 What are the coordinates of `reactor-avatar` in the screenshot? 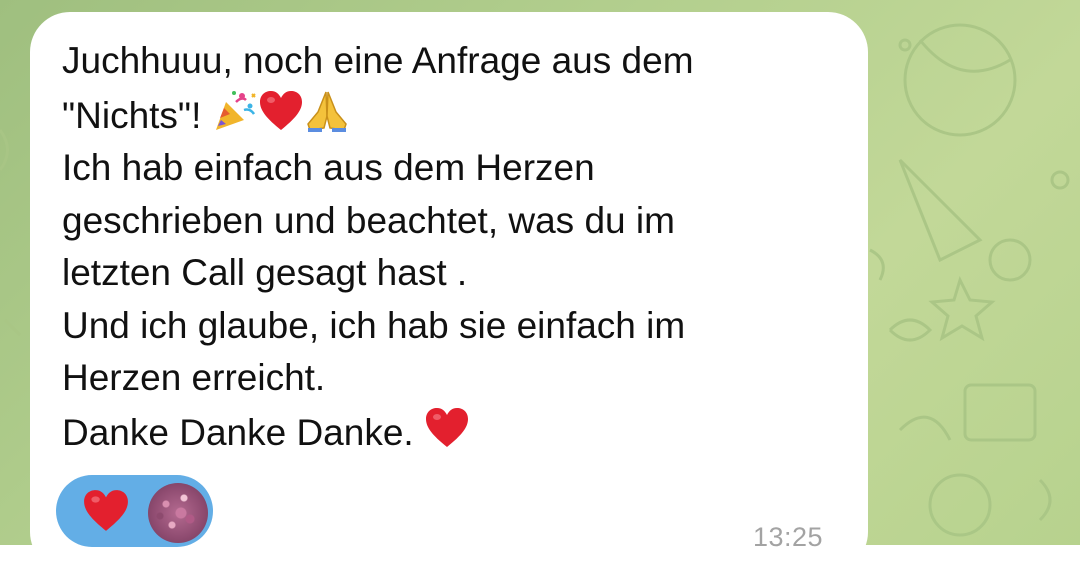 It's located at (178, 513).